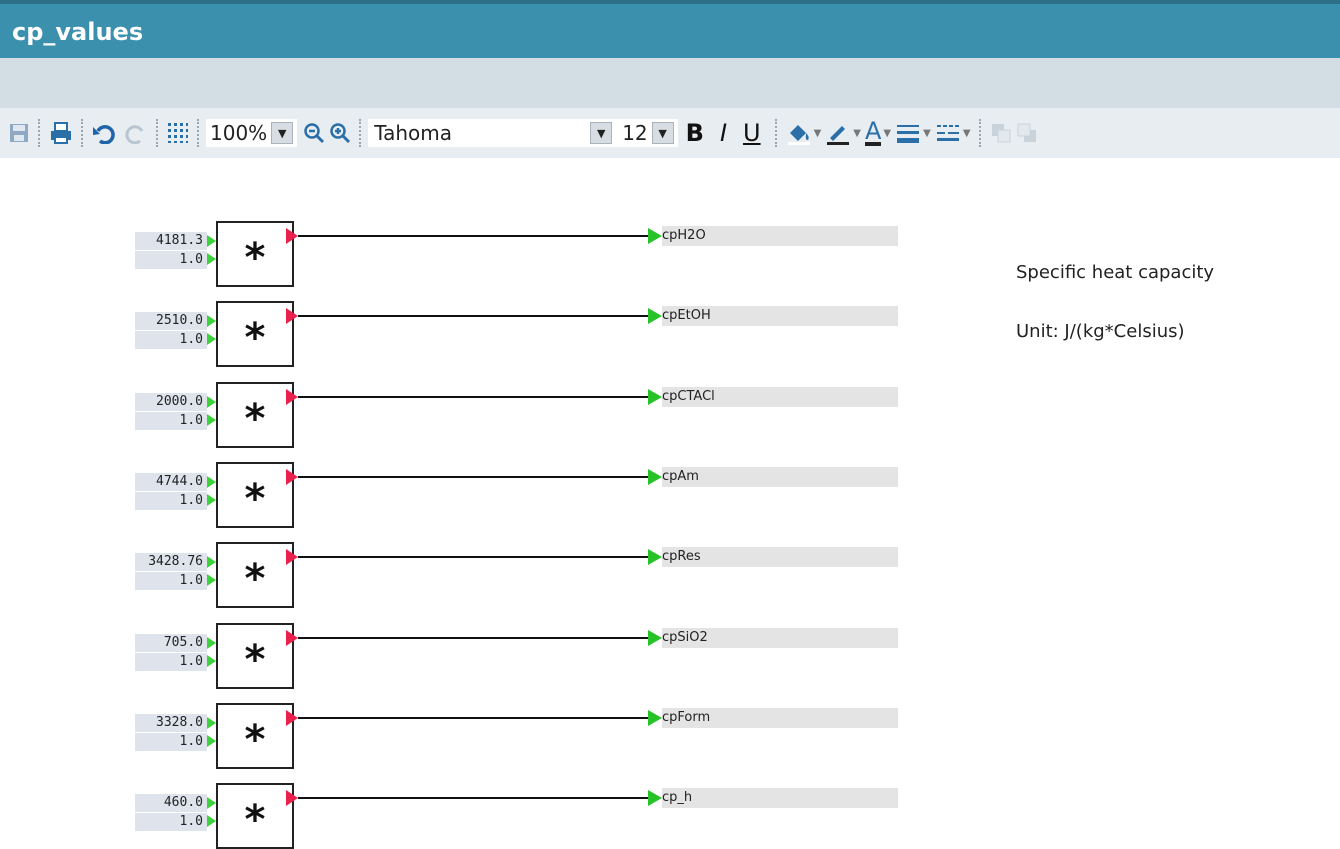 The image size is (1340, 849). I want to click on zoom-select: 100% ▼, so click(252, 133).